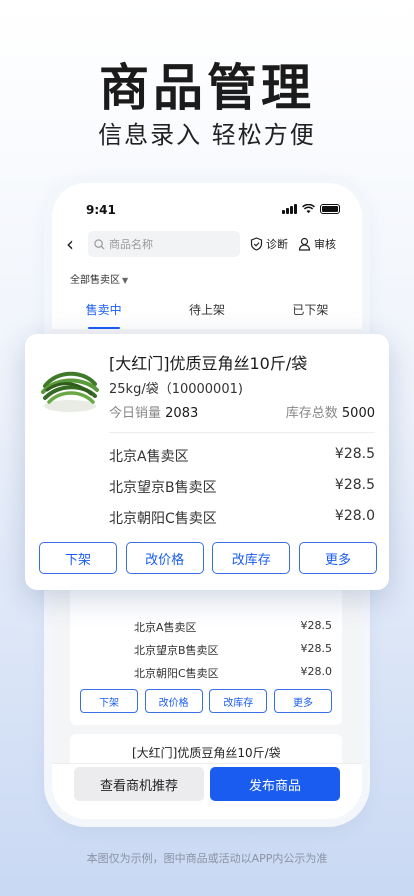  Describe the element at coordinates (125, 280) in the screenshot. I see `caret-down-icon: ▼` at that location.